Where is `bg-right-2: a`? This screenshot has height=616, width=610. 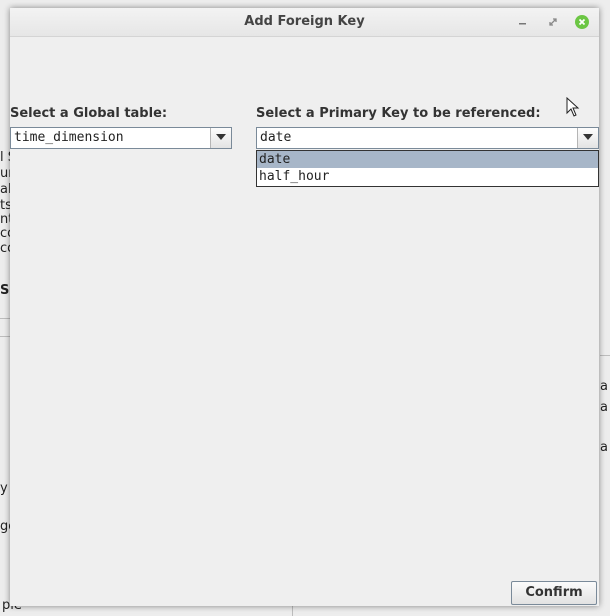
bg-right-2: a is located at coordinates (604, 407).